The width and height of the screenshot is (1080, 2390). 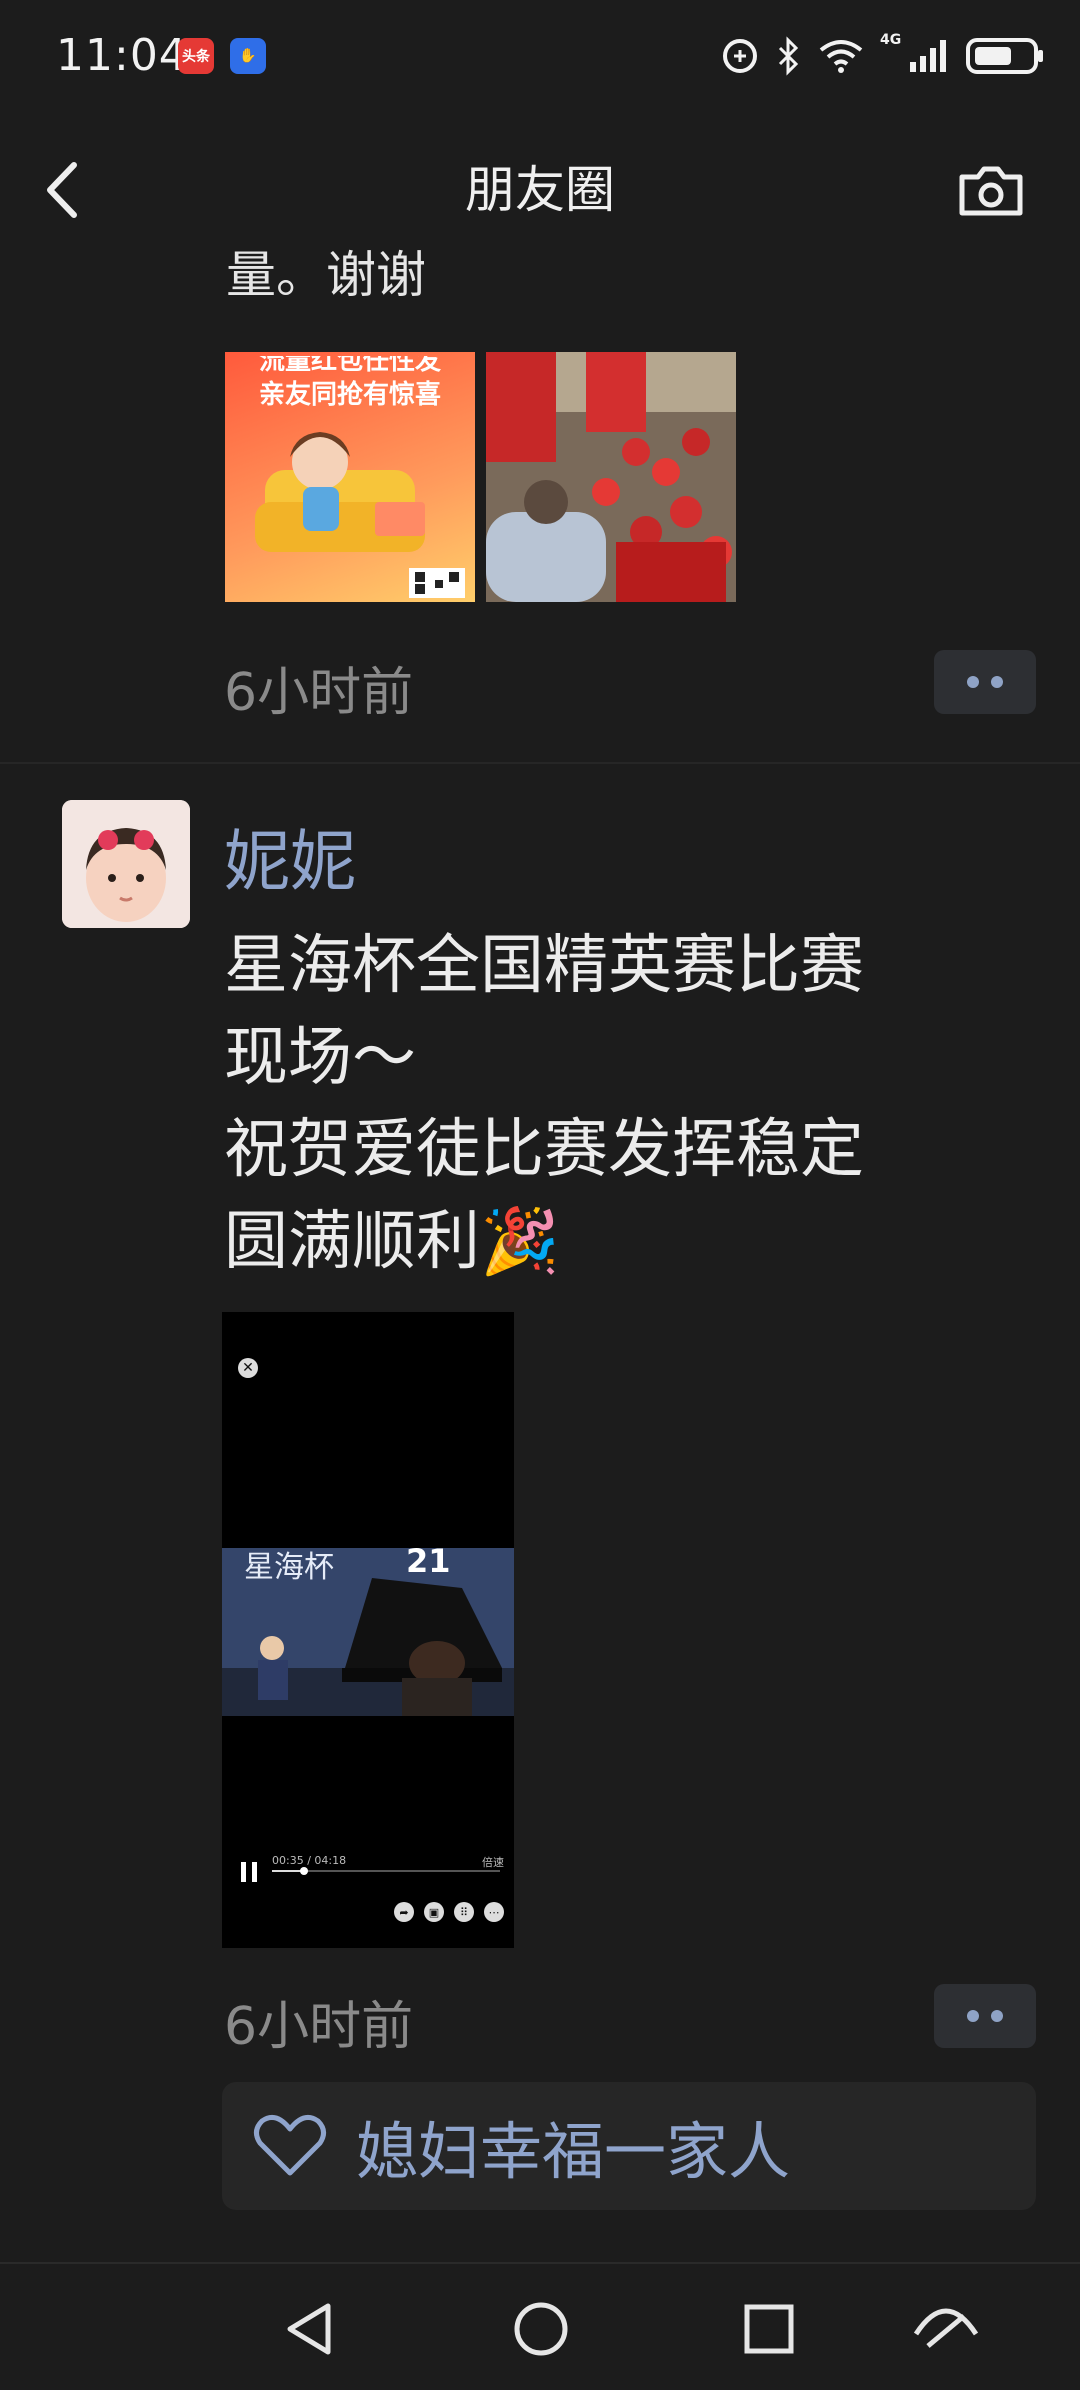 I want to click on nav-back-button, so click(x=311, y=2329).